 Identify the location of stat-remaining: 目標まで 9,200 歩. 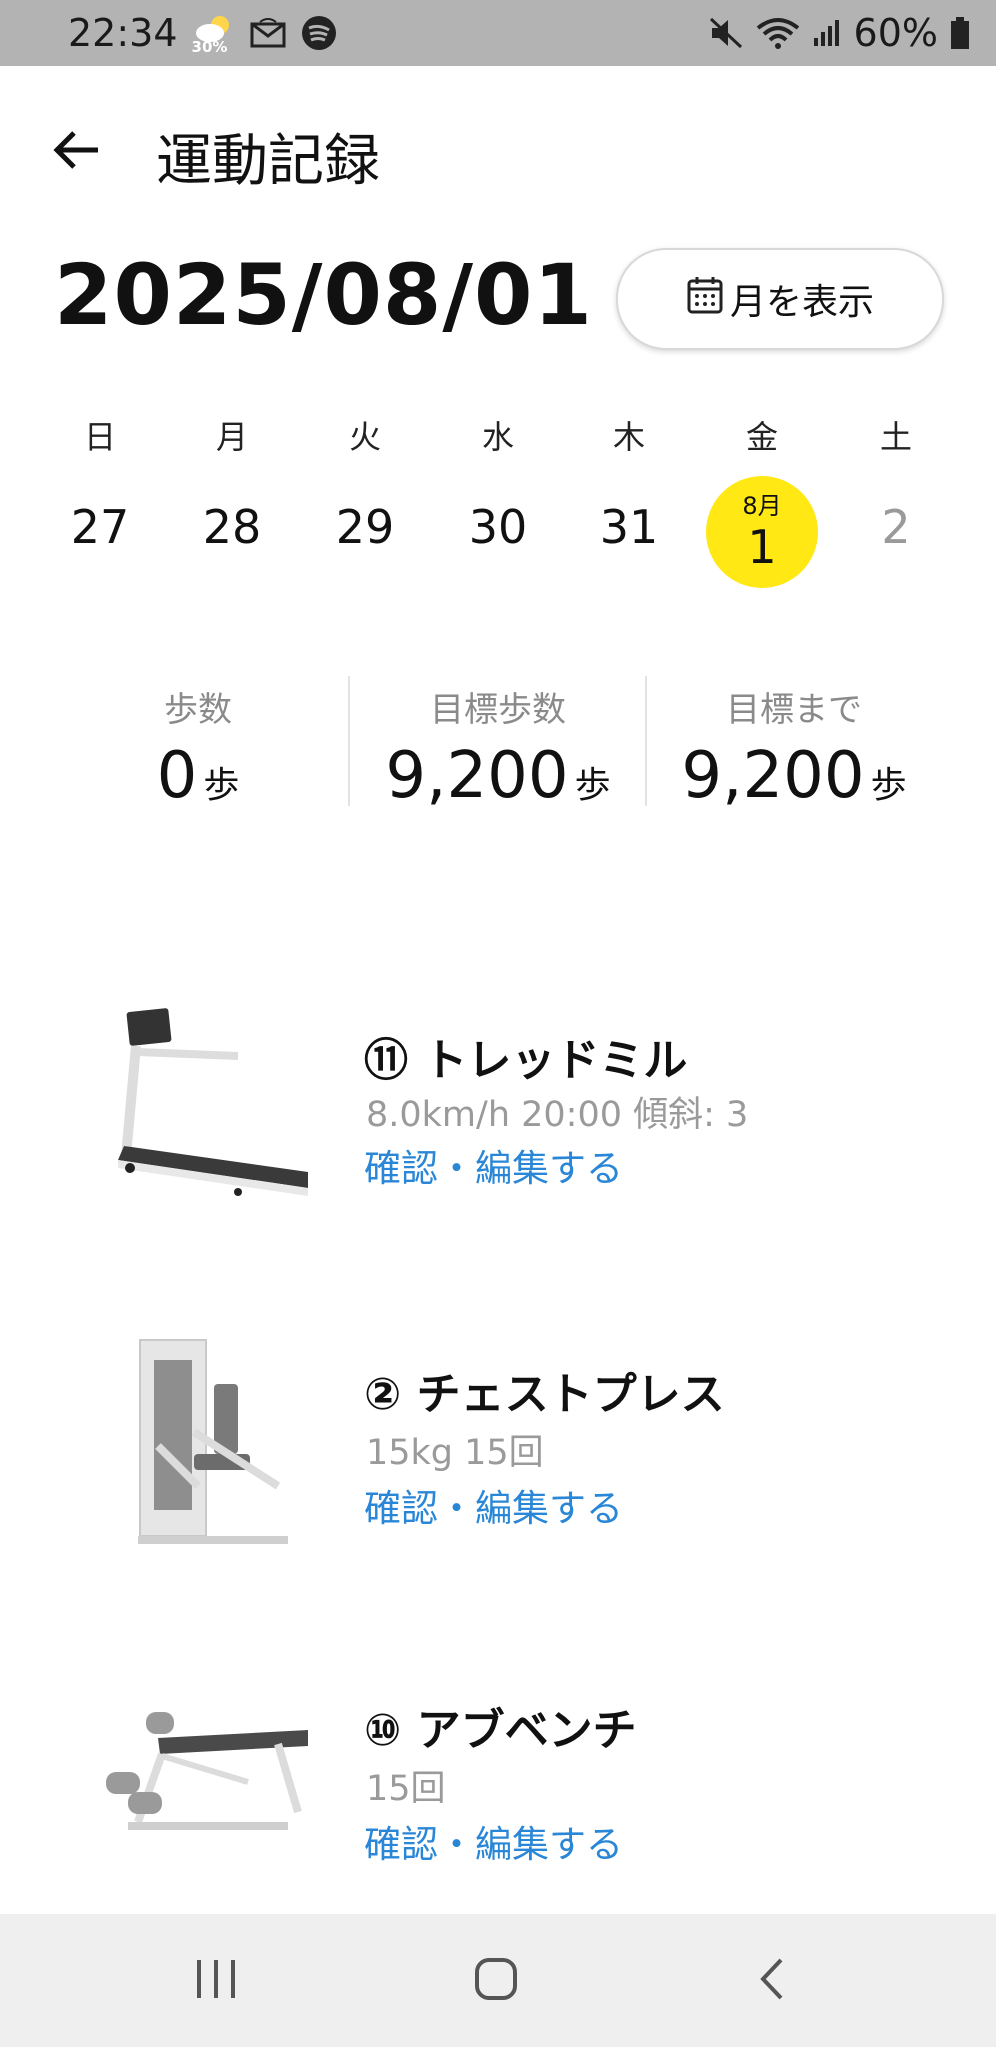
(794, 742).